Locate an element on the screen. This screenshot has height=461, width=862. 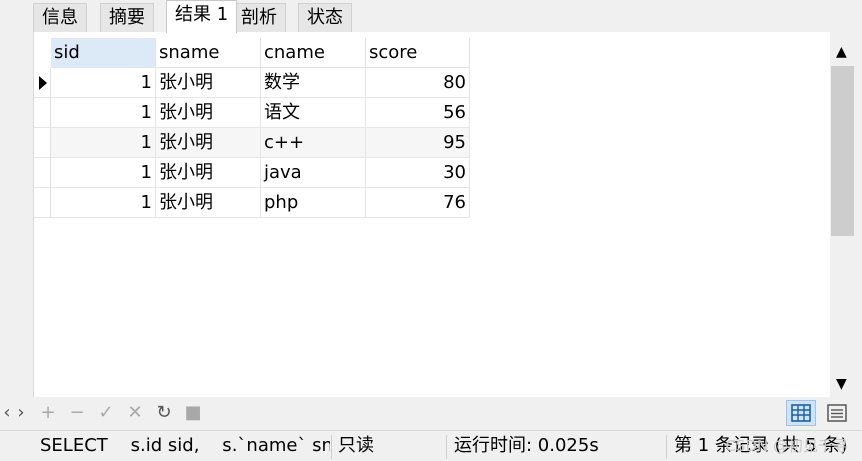
tab-info: 信息 is located at coordinates (60, 17).